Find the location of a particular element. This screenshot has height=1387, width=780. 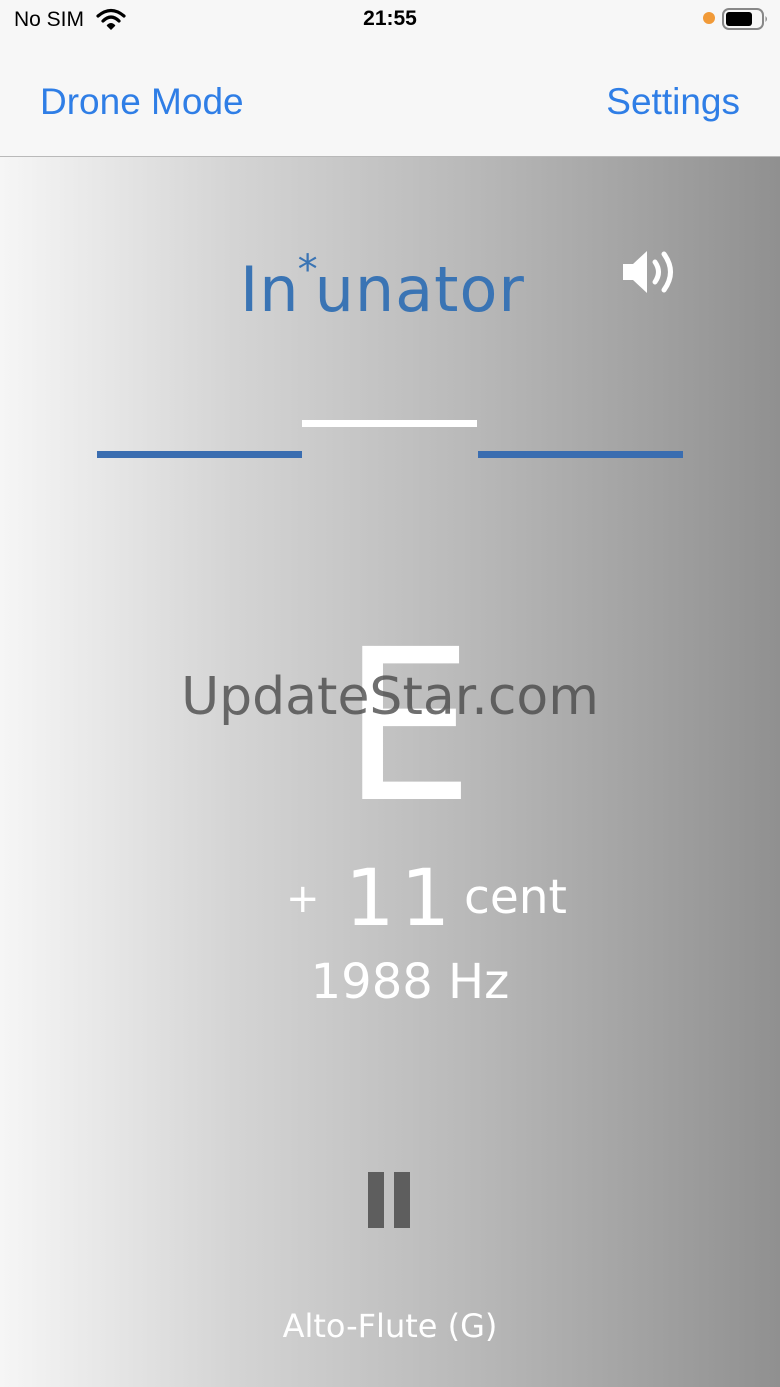

watermark-text: UpdateStar.com is located at coordinates (390, 697).